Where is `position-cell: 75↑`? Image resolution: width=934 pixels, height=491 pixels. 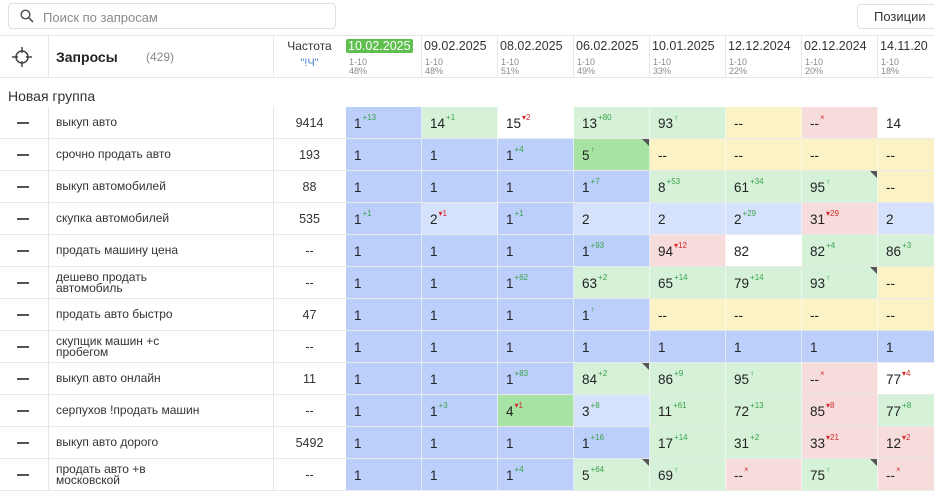 position-cell: 75↑ is located at coordinates (840, 474).